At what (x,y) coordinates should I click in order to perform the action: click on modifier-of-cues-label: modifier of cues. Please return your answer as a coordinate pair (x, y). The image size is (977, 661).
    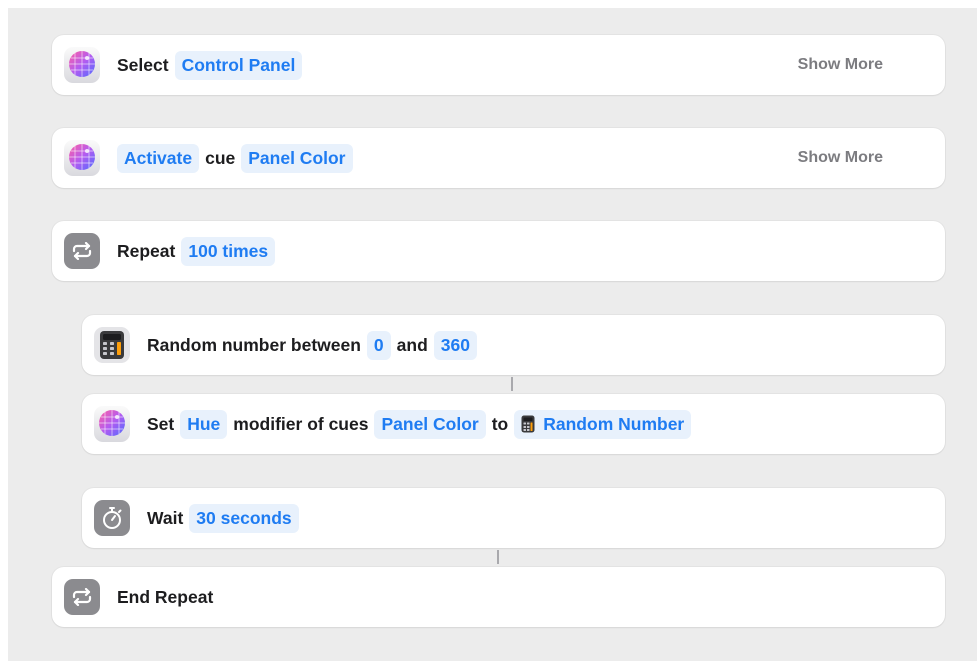
    Looking at the image, I should click on (301, 423).